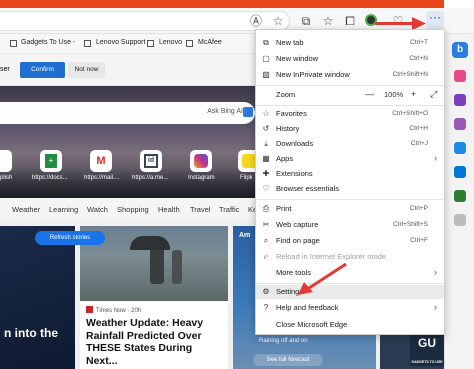  Describe the element at coordinates (145, 21) in the screenshot. I see `address-bar: Ⓐ ☆` at that location.